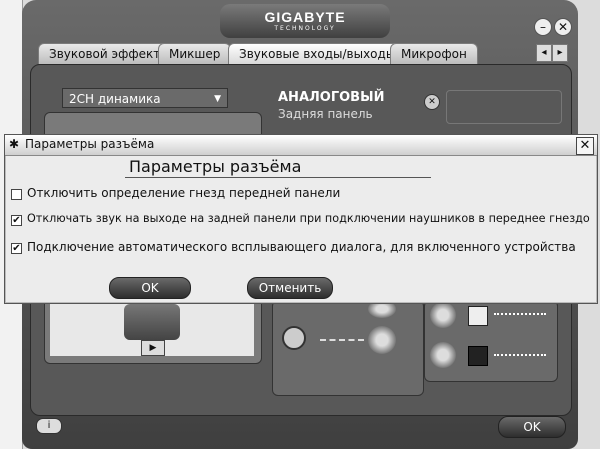  I want to click on dialog-heading: Параметры разъёма, so click(215, 166).